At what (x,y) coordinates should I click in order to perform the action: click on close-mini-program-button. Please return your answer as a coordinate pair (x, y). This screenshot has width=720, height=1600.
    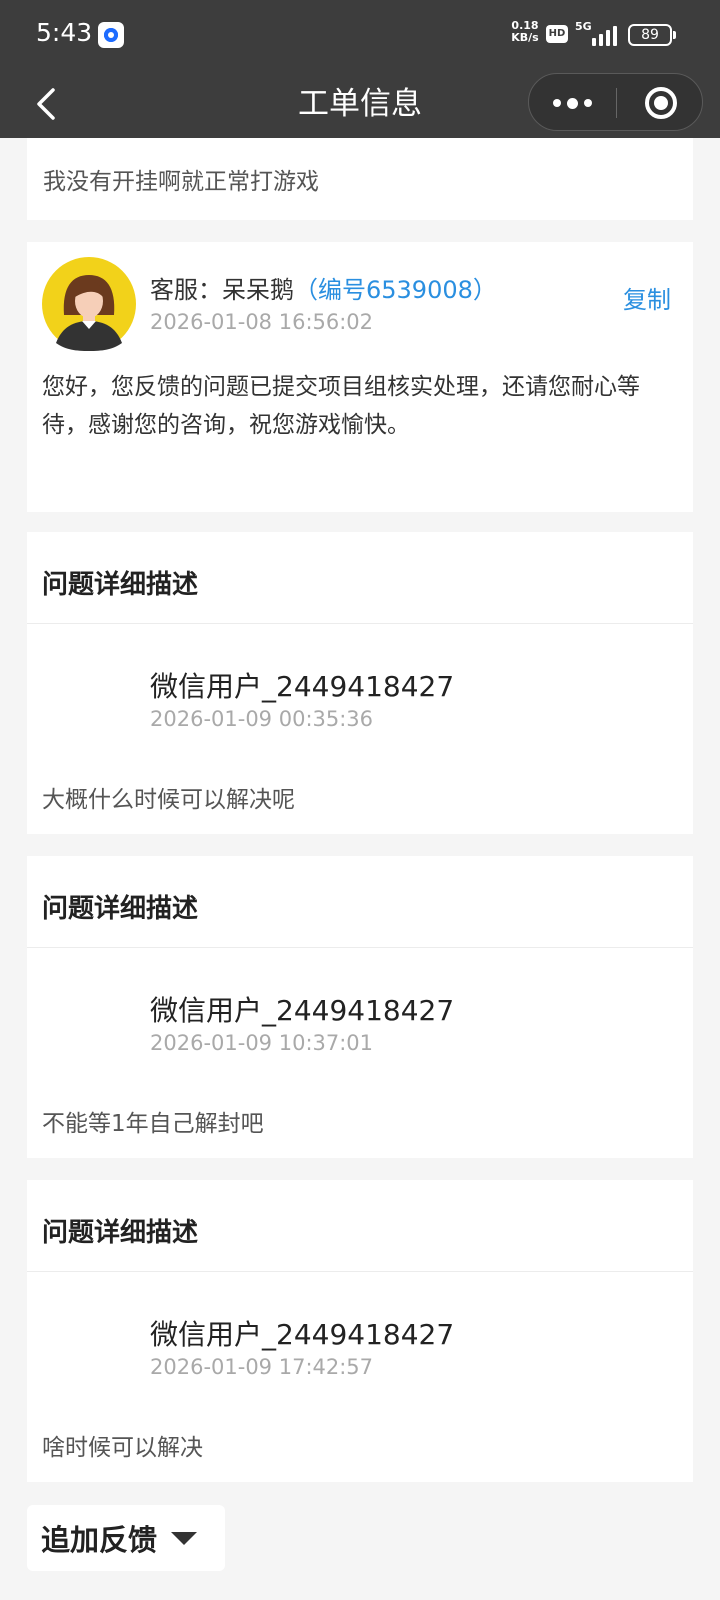
    Looking at the image, I should click on (660, 103).